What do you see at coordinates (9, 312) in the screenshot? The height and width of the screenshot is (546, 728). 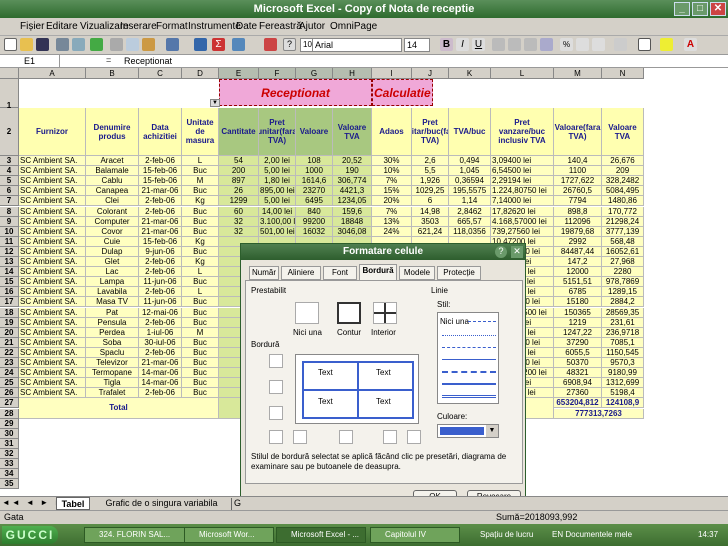 I see `row-header: 18` at bounding box center [9, 312].